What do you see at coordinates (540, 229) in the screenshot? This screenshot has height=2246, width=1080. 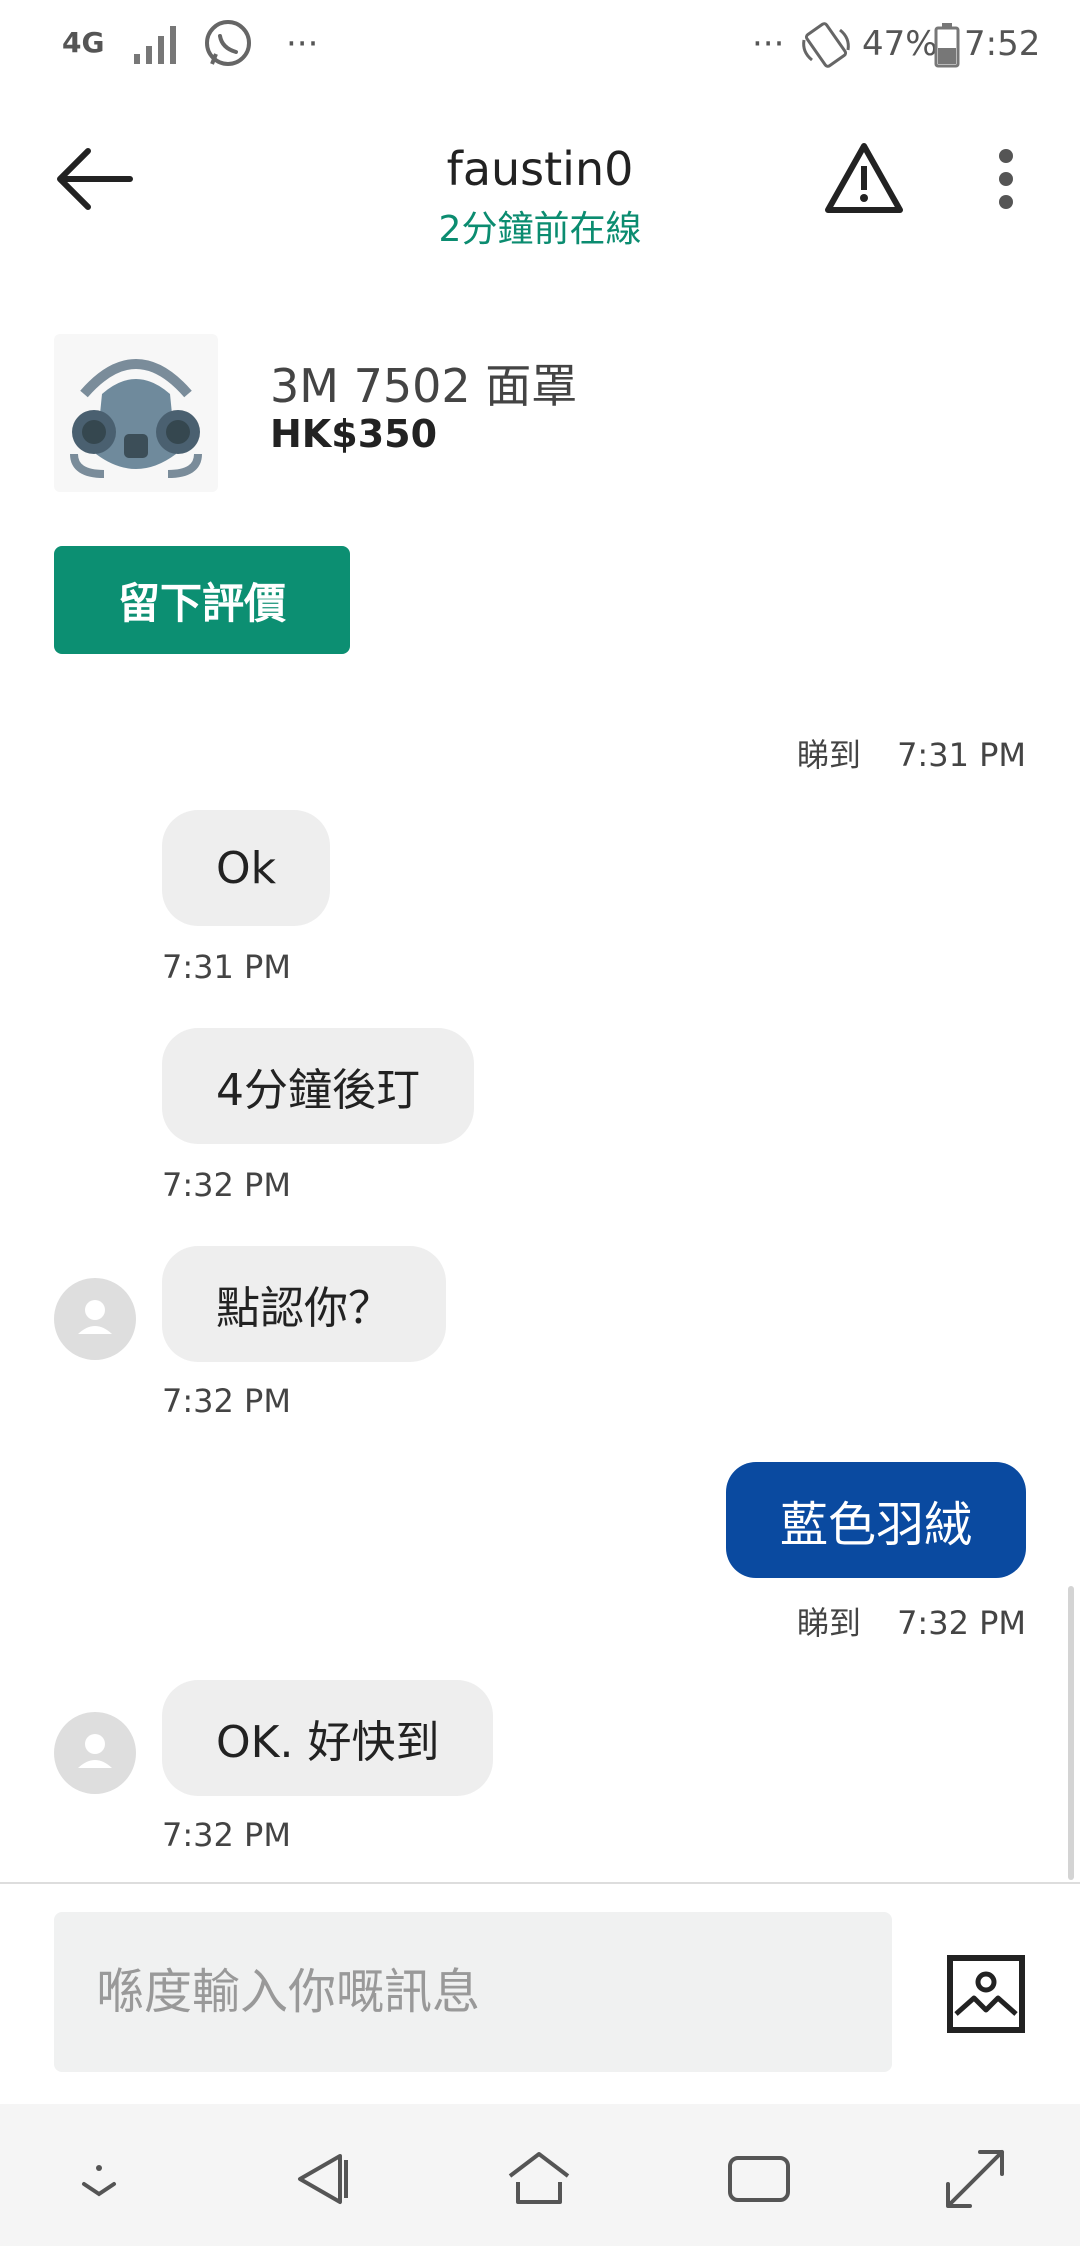 I see `online-status: 2分鐘前在線` at bounding box center [540, 229].